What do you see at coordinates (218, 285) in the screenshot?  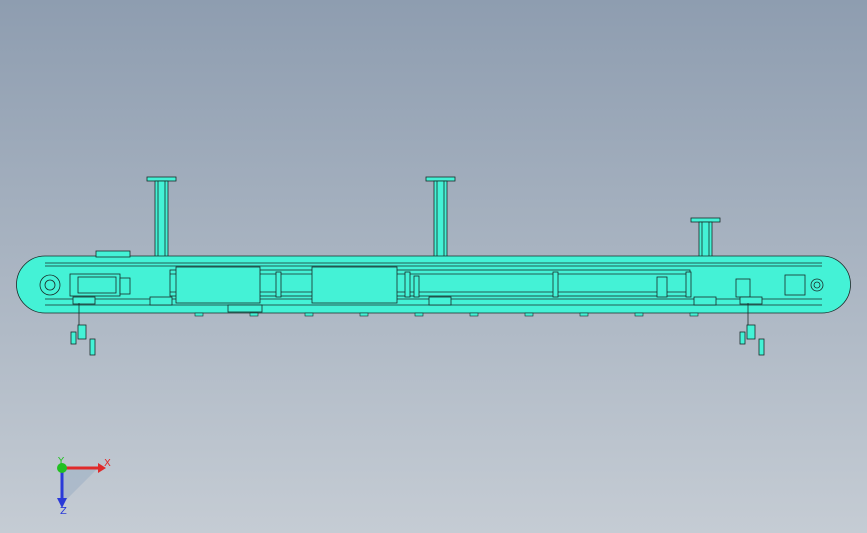 I see `panel-left` at bounding box center [218, 285].